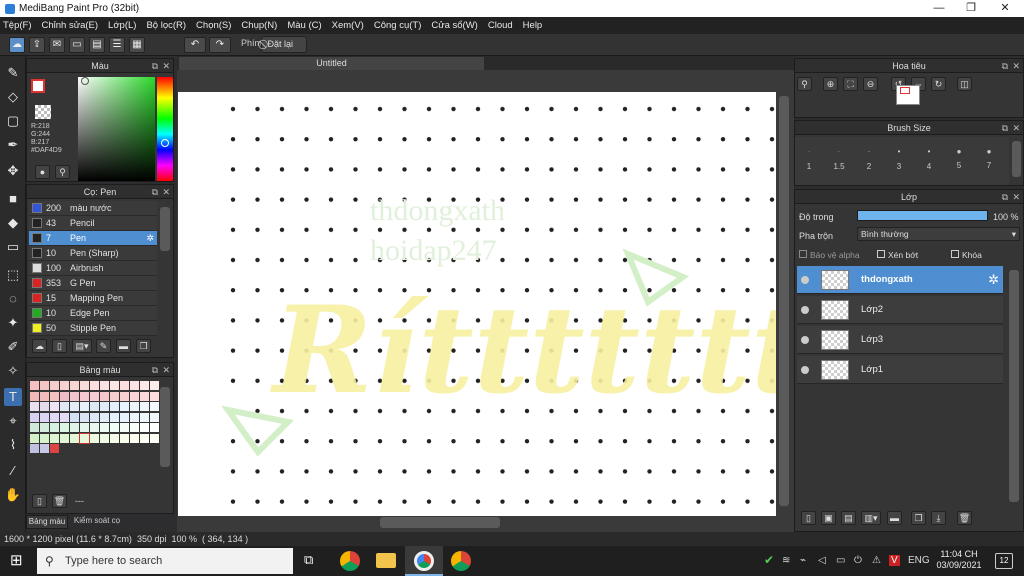  I want to click on minimize-icon: —, so click(939, 8).